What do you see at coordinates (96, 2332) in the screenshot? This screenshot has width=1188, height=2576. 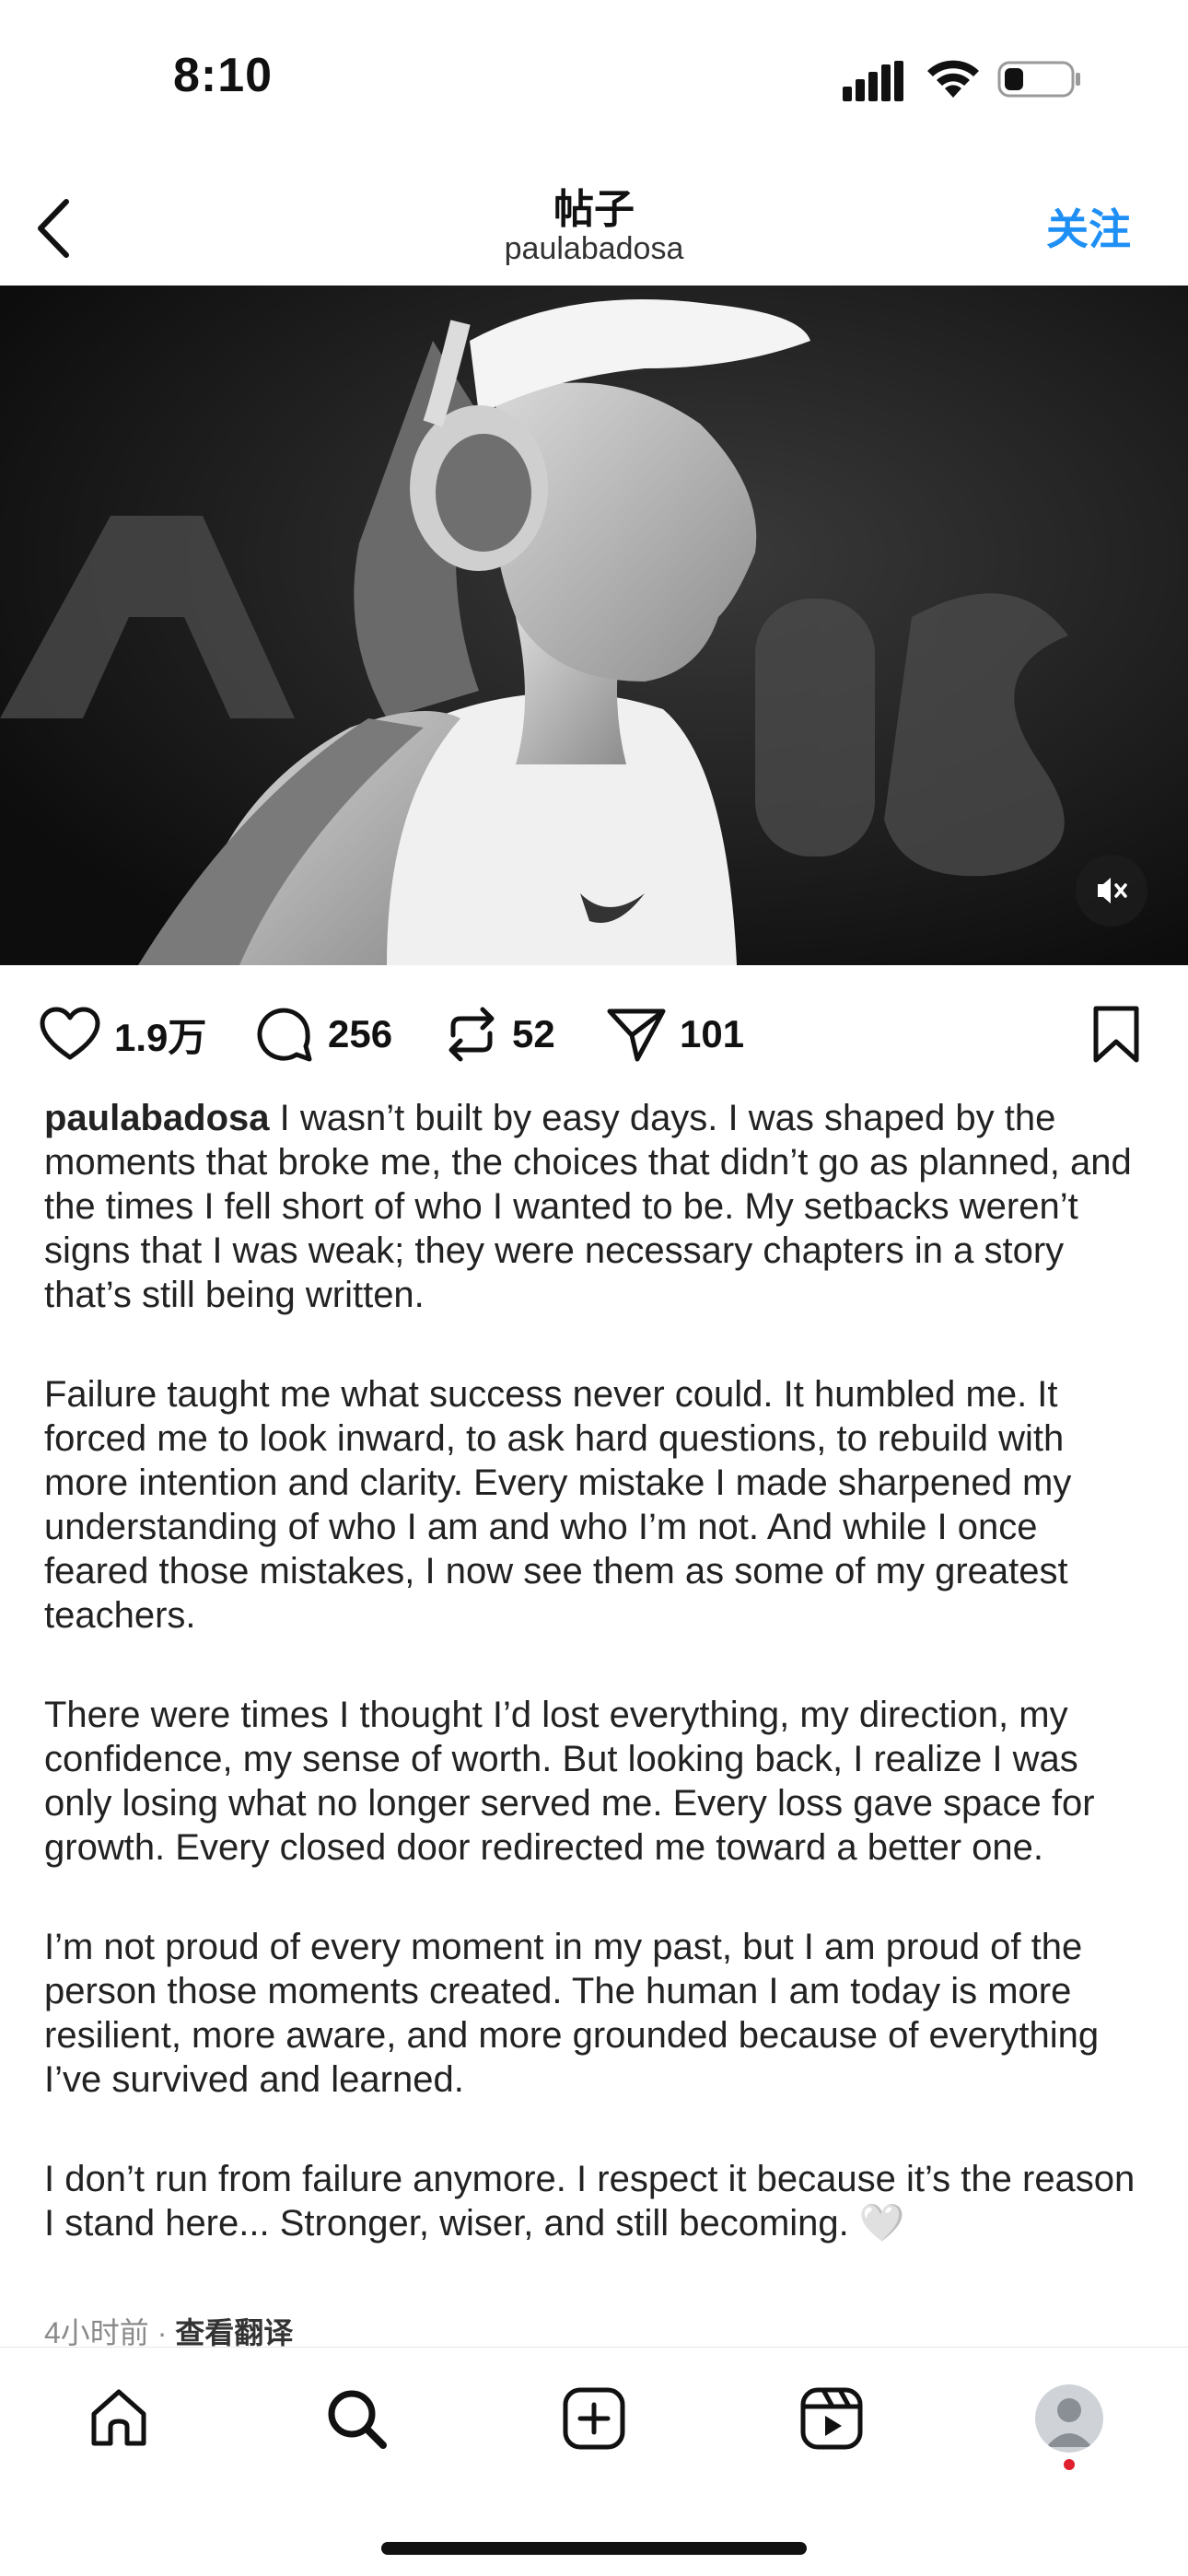 I see `post-timestamp: 4小时前` at bounding box center [96, 2332].